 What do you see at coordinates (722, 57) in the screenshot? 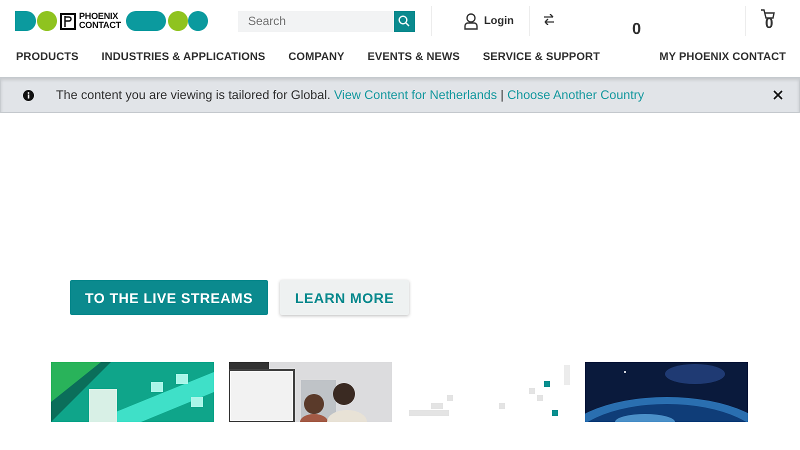
I see `account-link: MY PHOENIX CONTACT` at bounding box center [722, 57].